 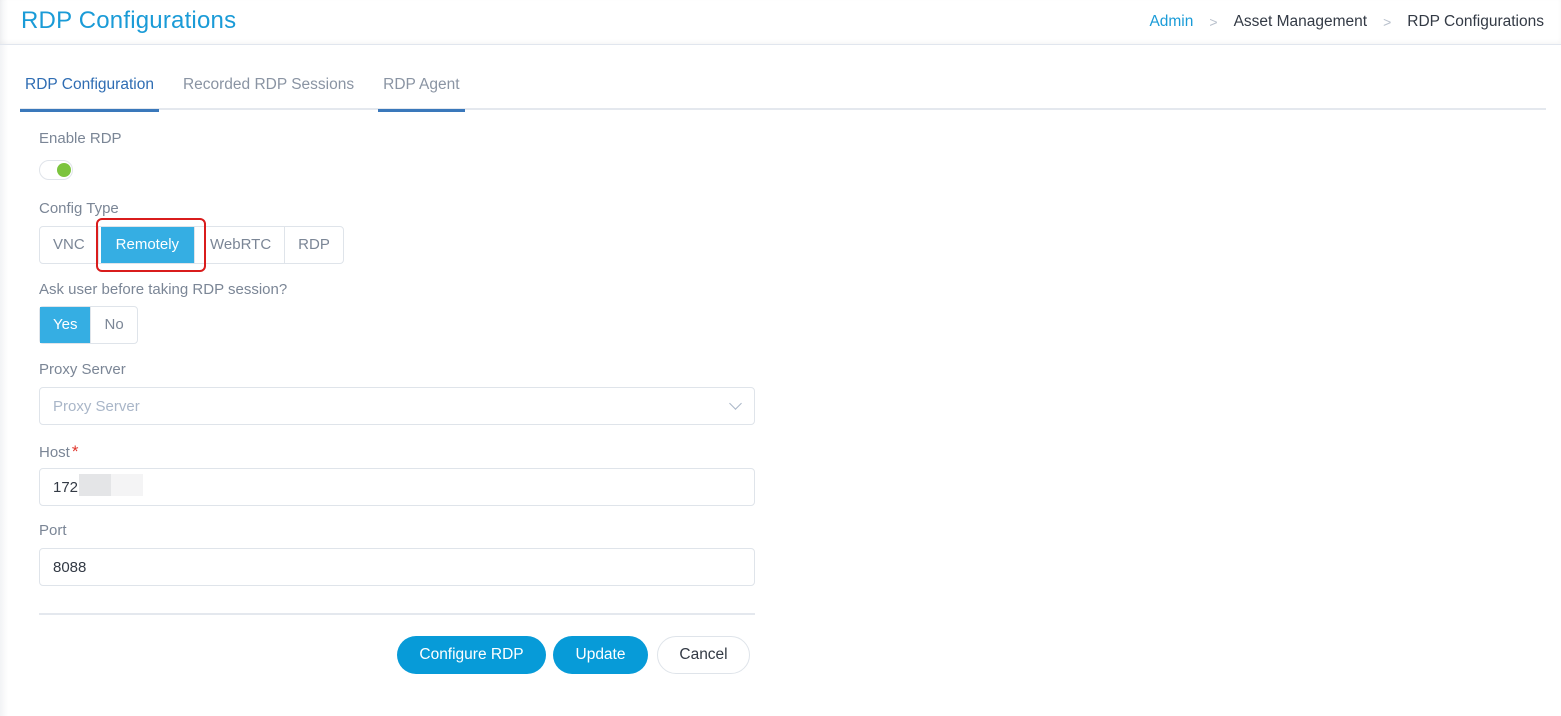 I want to click on toggle-knob, so click(x=64, y=170).